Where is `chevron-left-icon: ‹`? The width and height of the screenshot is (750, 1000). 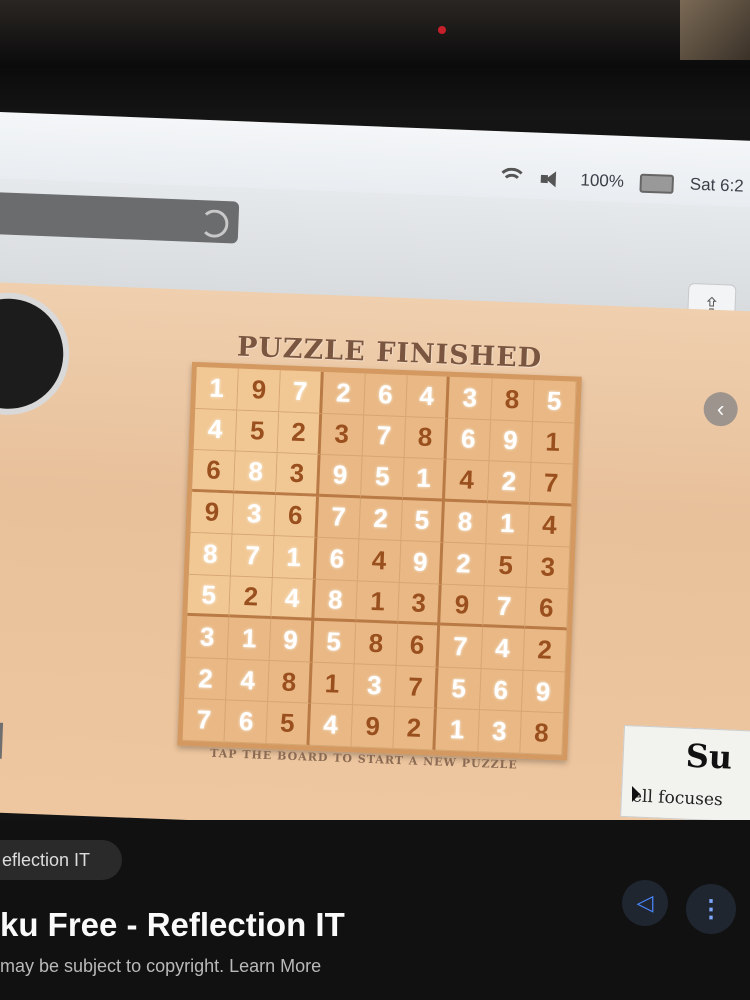 chevron-left-icon: ‹ is located at coordinates (720, 409).